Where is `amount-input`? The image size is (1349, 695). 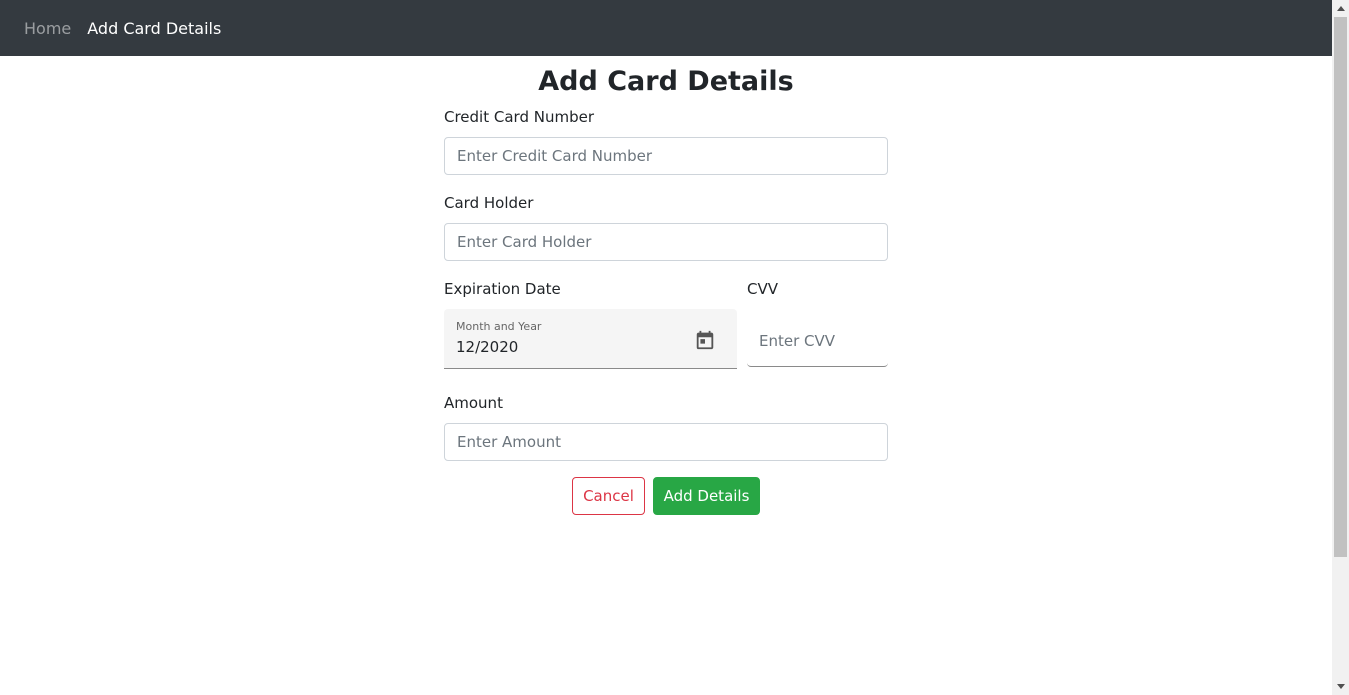
amount-input is located at coordinates (666, 442).